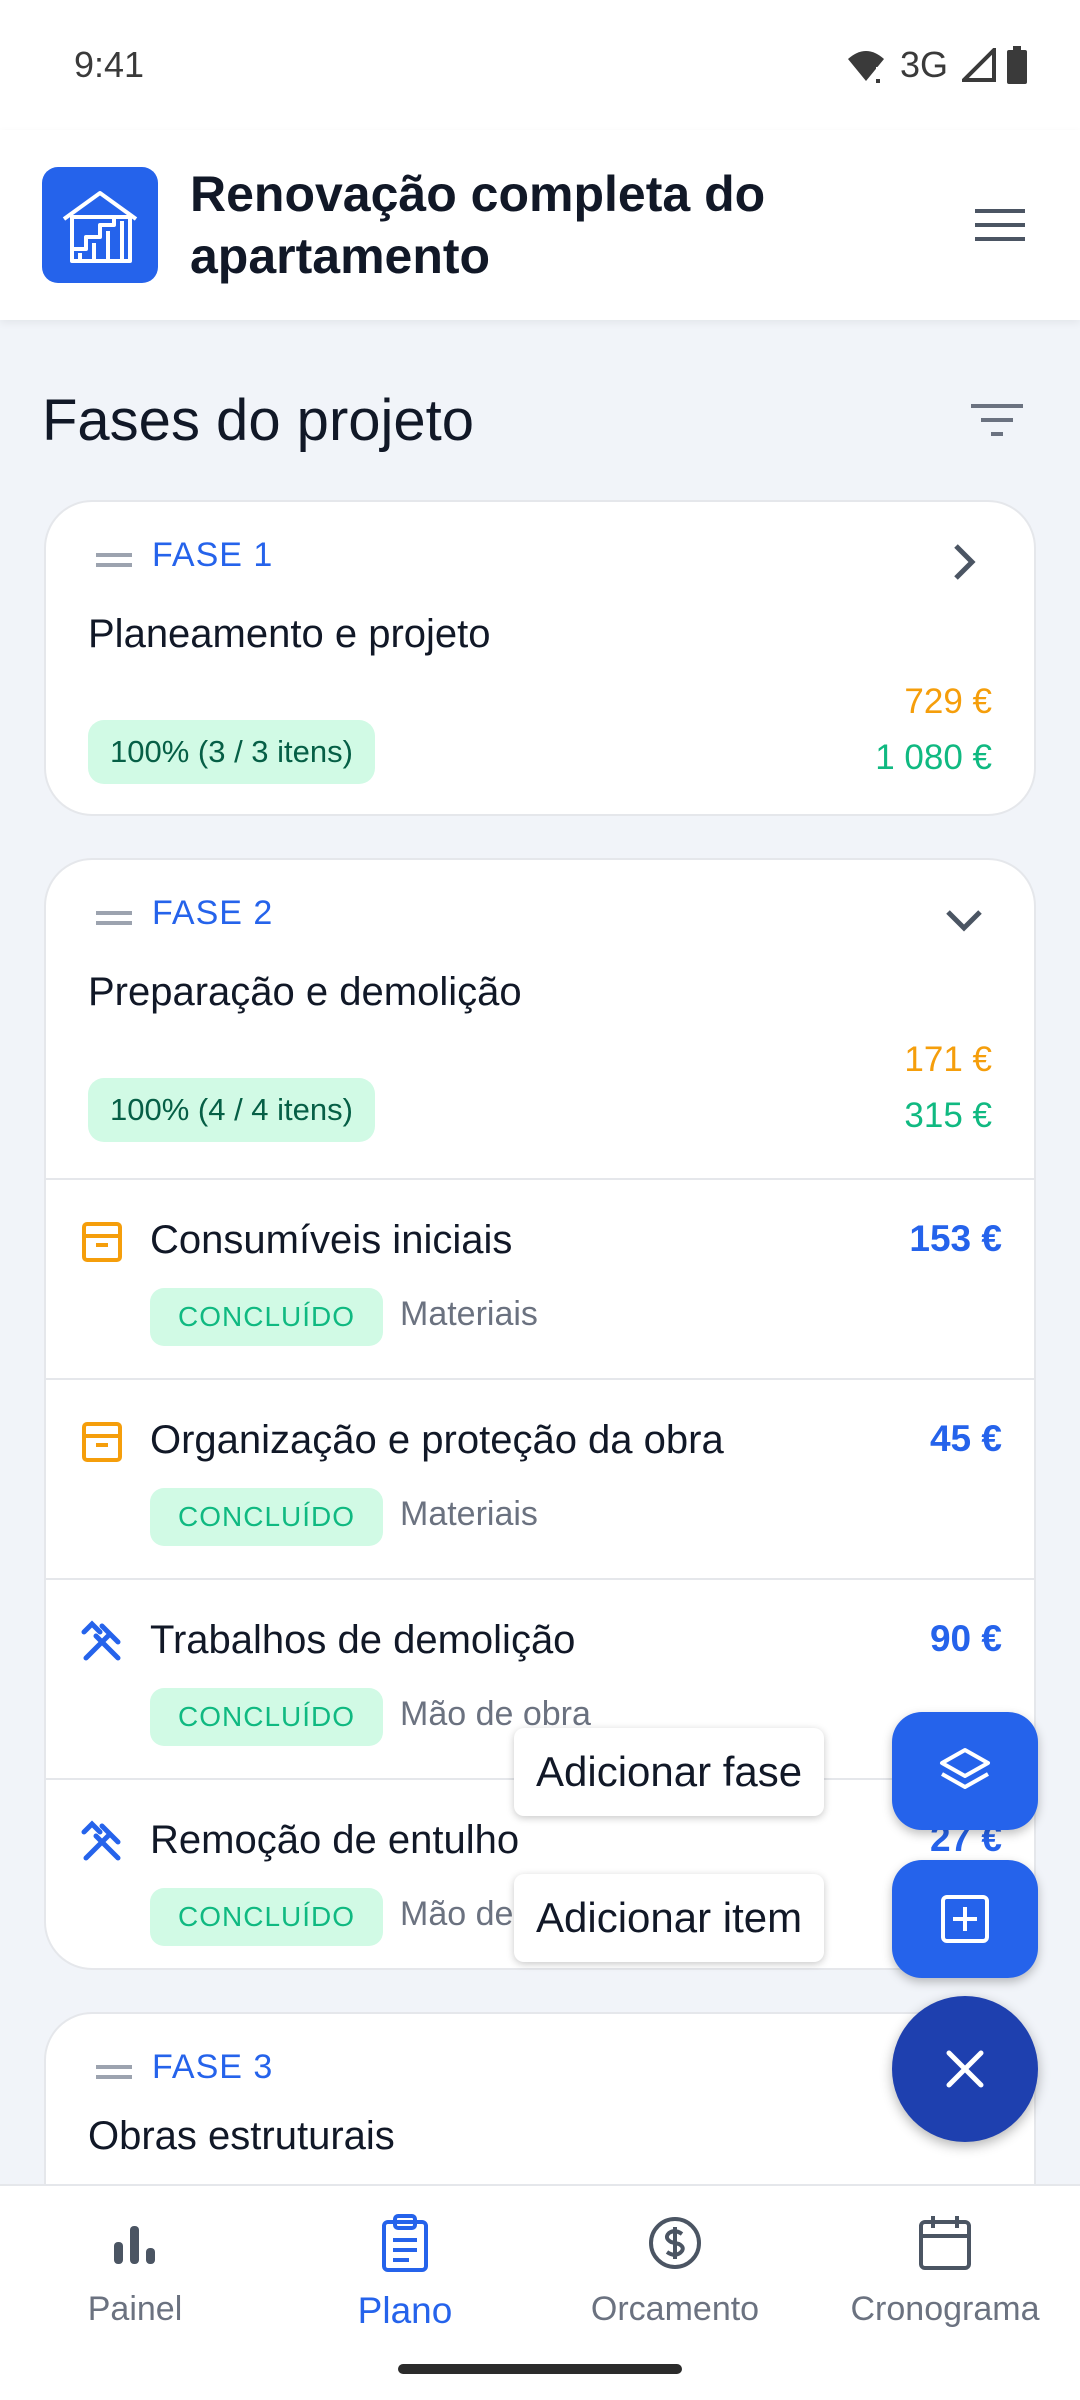 This screenshot has height=2400, width=1080. What do you see at coordinates (1017, 65) in the screenshot?
I see `battery-icon` at bounding box center [1017, 65].